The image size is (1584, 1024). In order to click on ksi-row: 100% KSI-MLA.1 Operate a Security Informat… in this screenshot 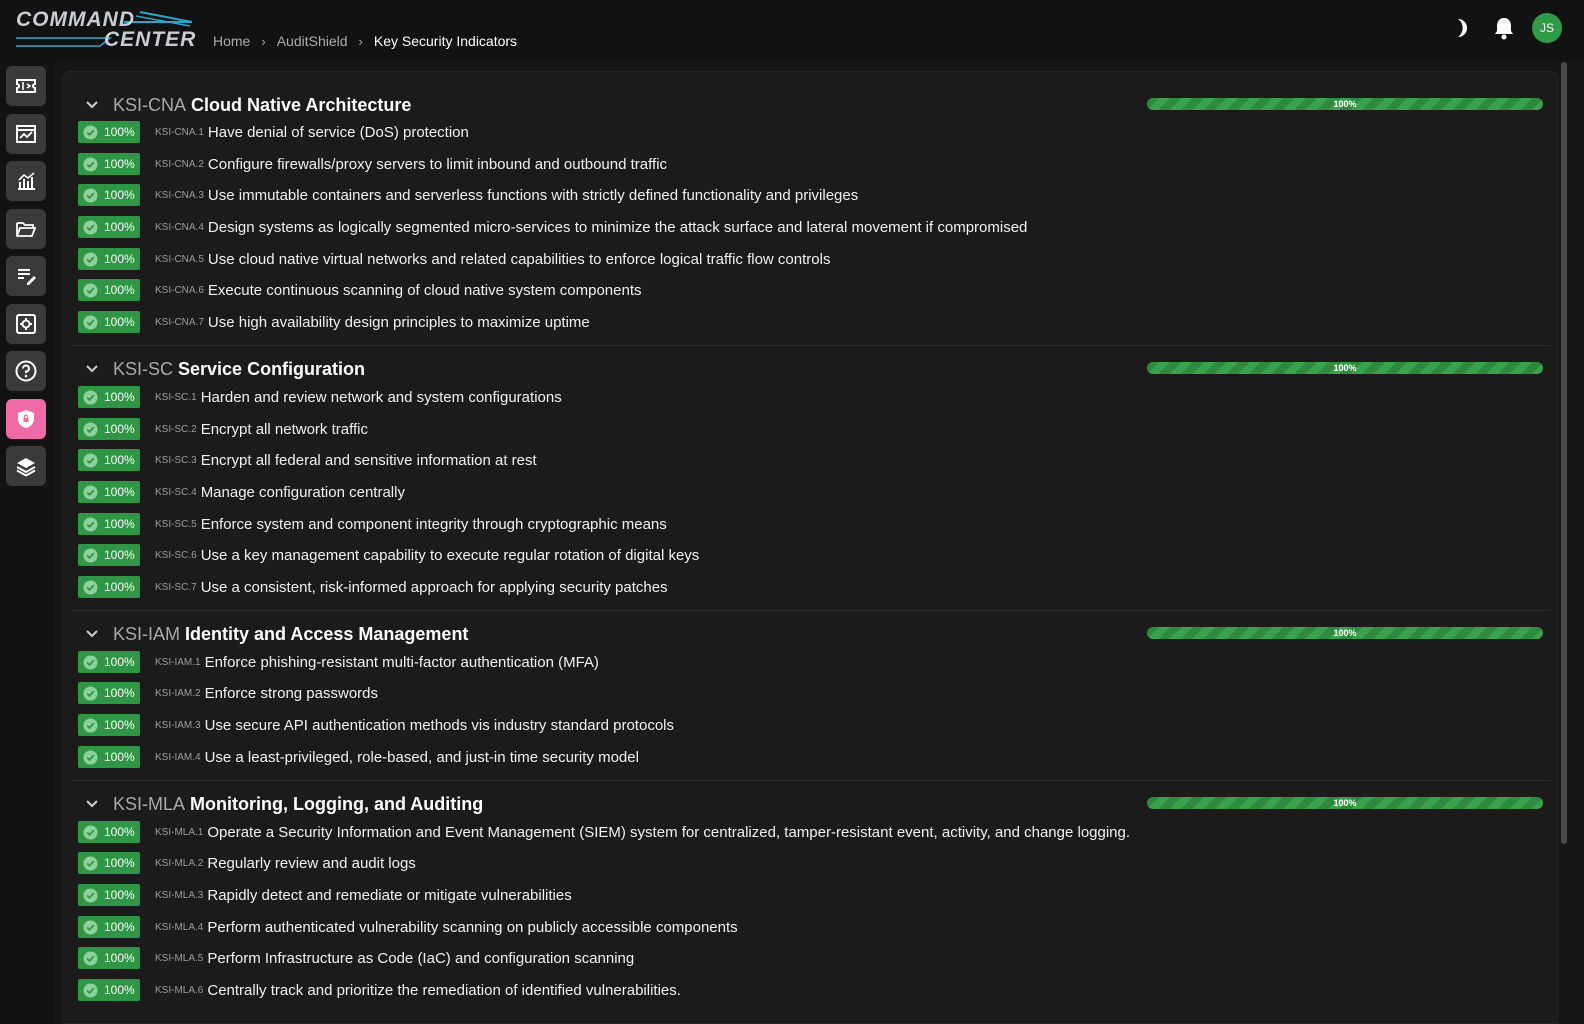, I will do `click(604, 832)`.